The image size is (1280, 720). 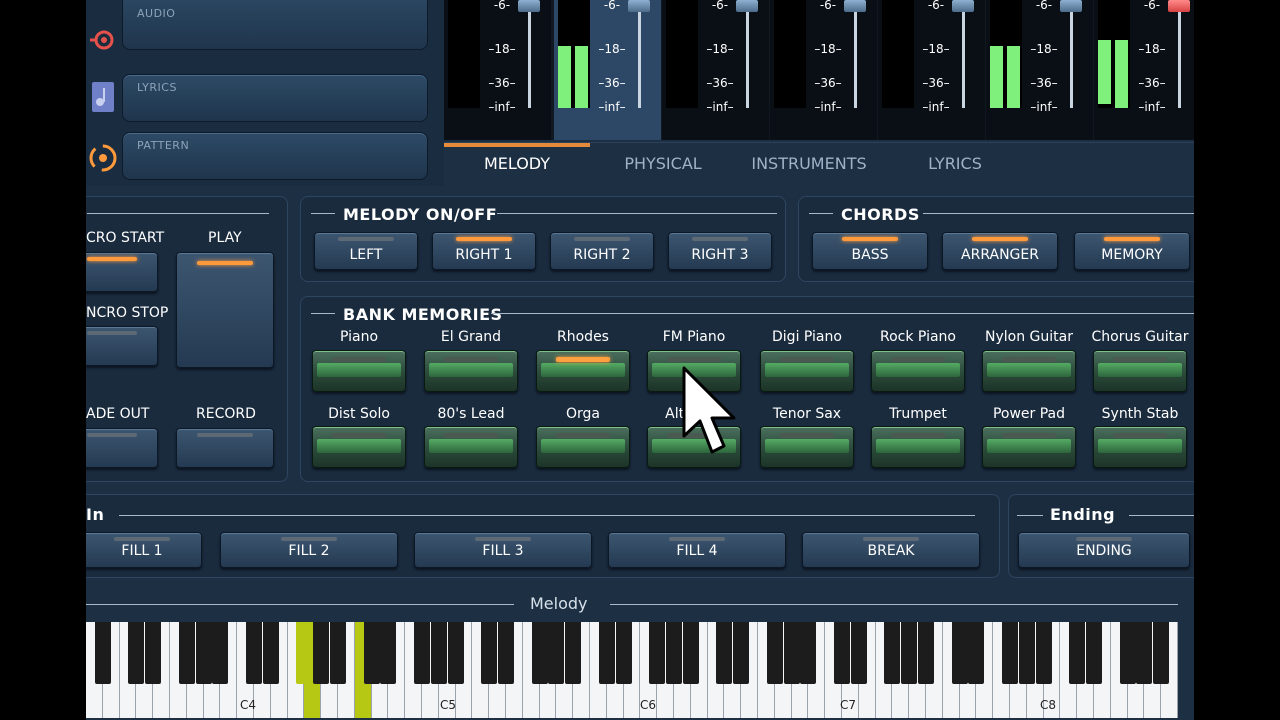 I want to click on record-button, so click(x=225, y=448).